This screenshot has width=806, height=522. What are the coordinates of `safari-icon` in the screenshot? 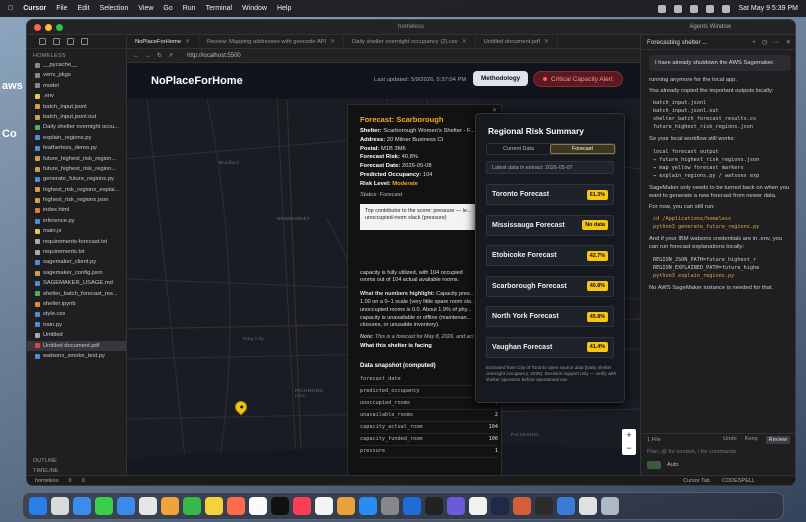 It's located at (82, 506).